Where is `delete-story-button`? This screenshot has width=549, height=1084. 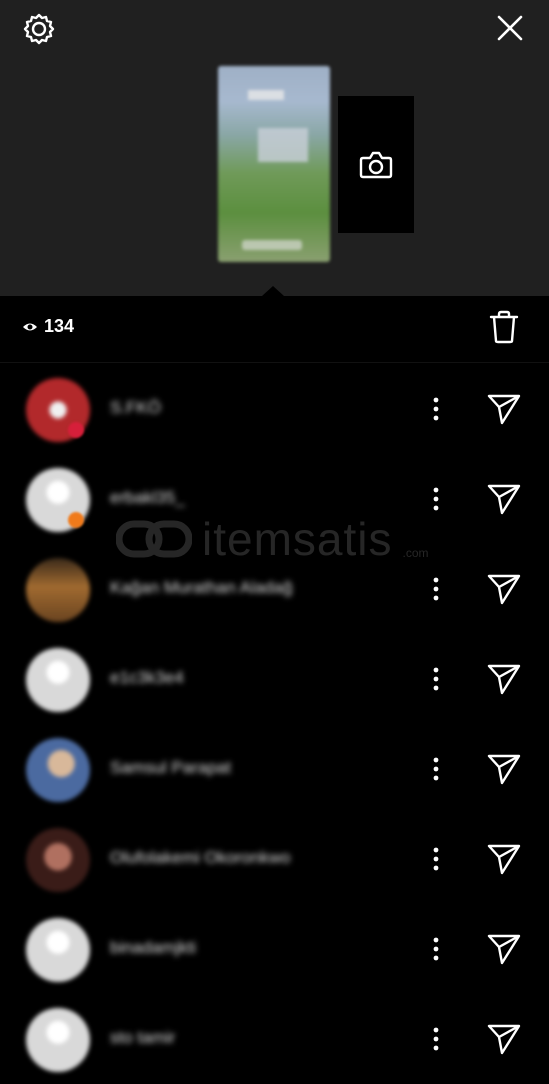 delete-story-button is located at coordinates (504, 327).